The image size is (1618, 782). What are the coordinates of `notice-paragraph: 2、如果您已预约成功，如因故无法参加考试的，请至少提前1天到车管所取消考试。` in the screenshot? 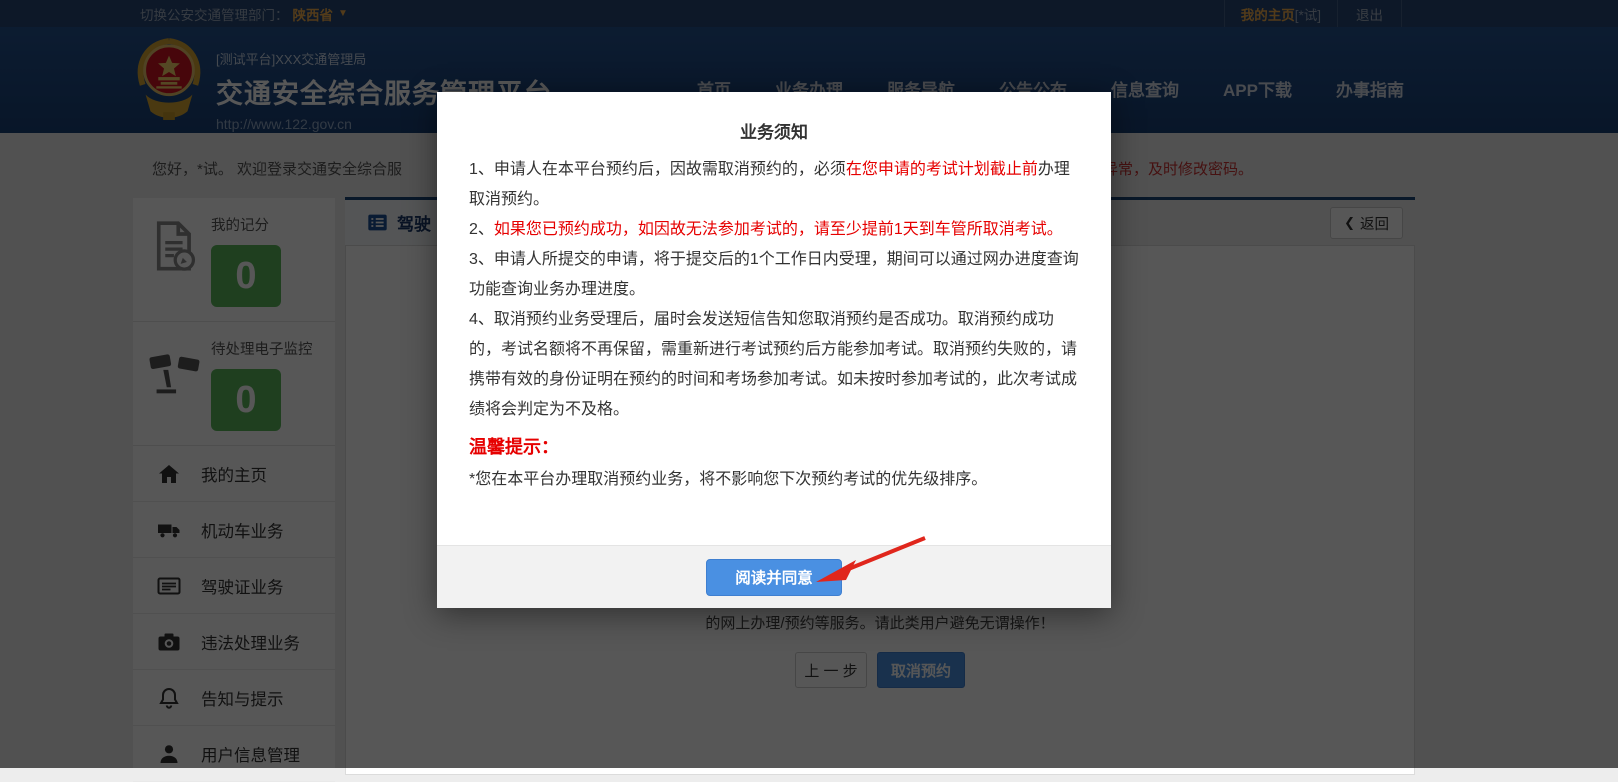 It's located at (774, 230).